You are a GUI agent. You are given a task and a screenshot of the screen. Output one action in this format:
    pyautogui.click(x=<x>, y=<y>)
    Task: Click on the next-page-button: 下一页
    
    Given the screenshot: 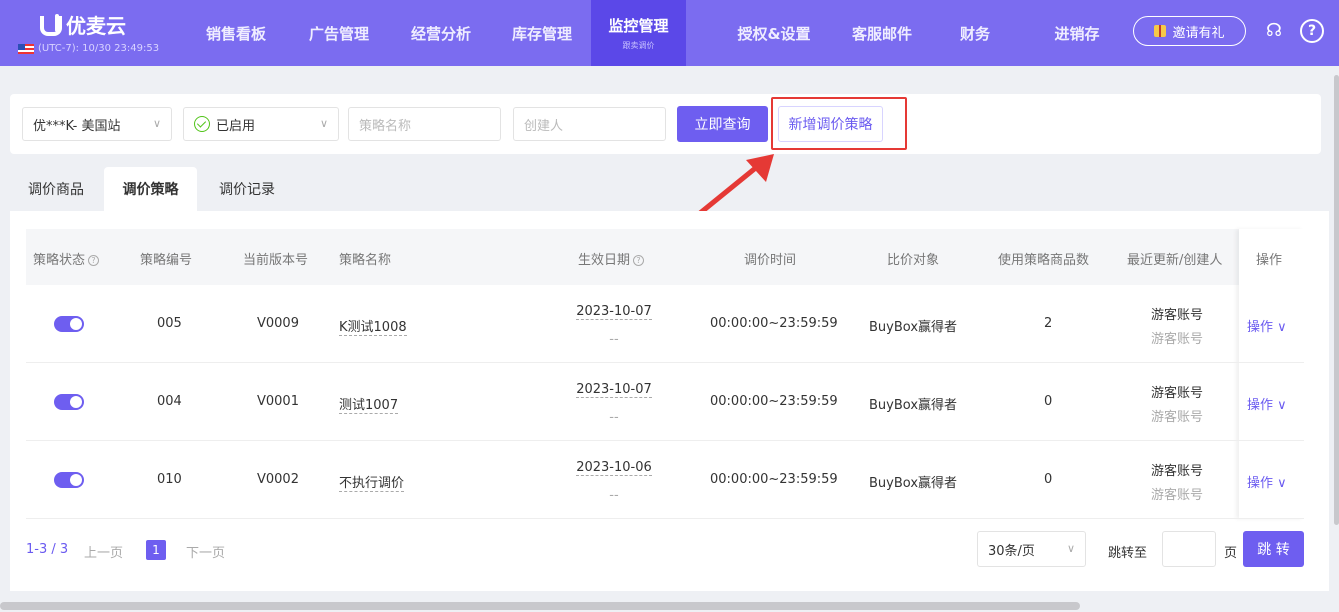 What is the action you would take?
    pyautogui.click(x=205, y=551)
    